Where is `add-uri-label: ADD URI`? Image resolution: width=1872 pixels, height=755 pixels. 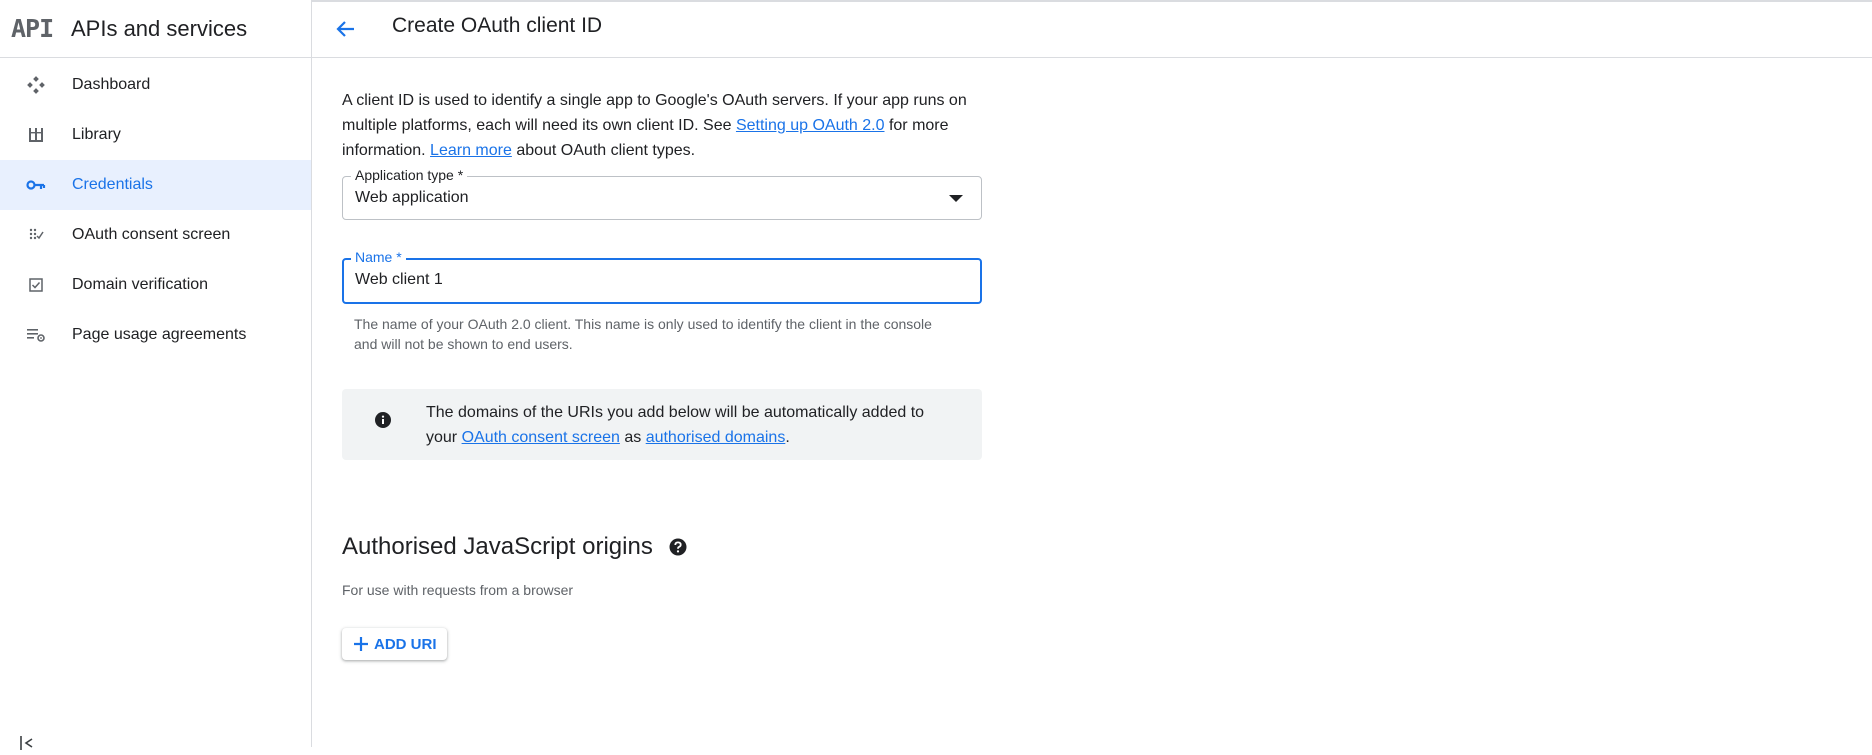 add-uri-label: ADD URI is located at coordinates (405, 644).